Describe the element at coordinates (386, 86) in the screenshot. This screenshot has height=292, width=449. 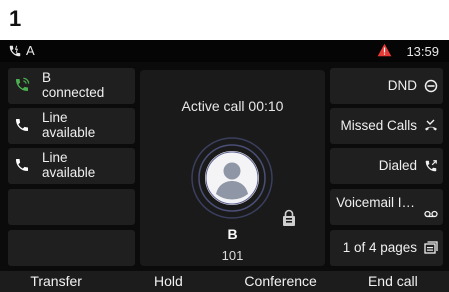
I see `dnd-button: DND` at that location.